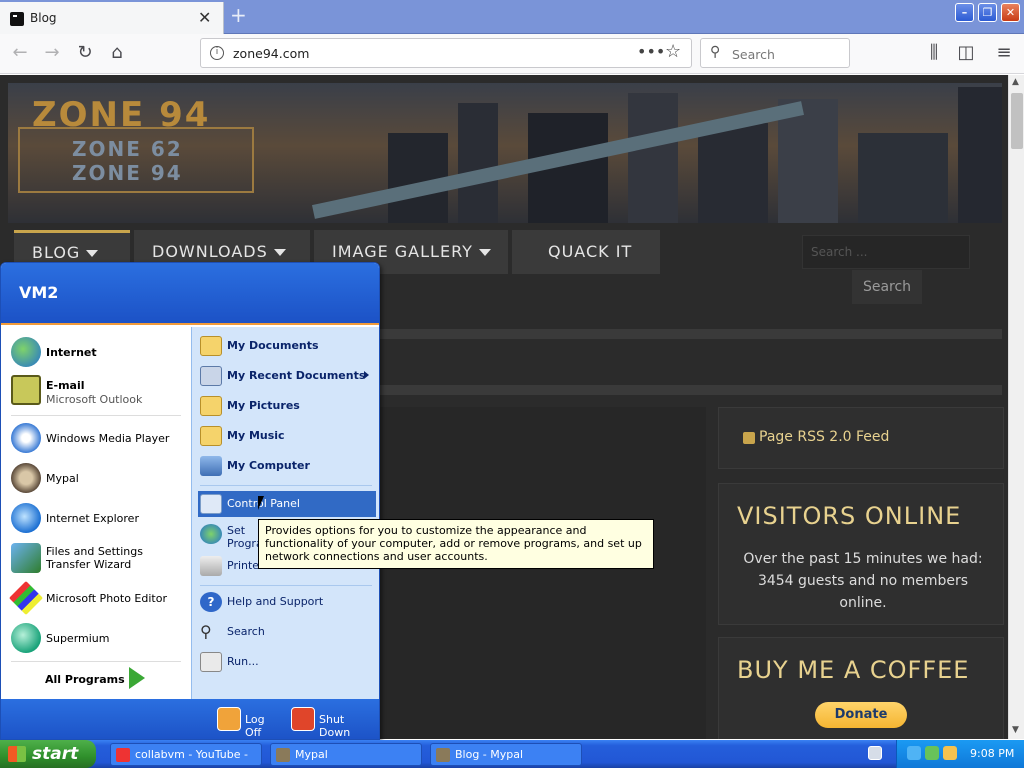 The image size is (1024, 768). What do you see at coordinates (94, 399) in the screenshot?
I see `program-sublabel: Microsoft Outlook` at bounding box center [94, 399].